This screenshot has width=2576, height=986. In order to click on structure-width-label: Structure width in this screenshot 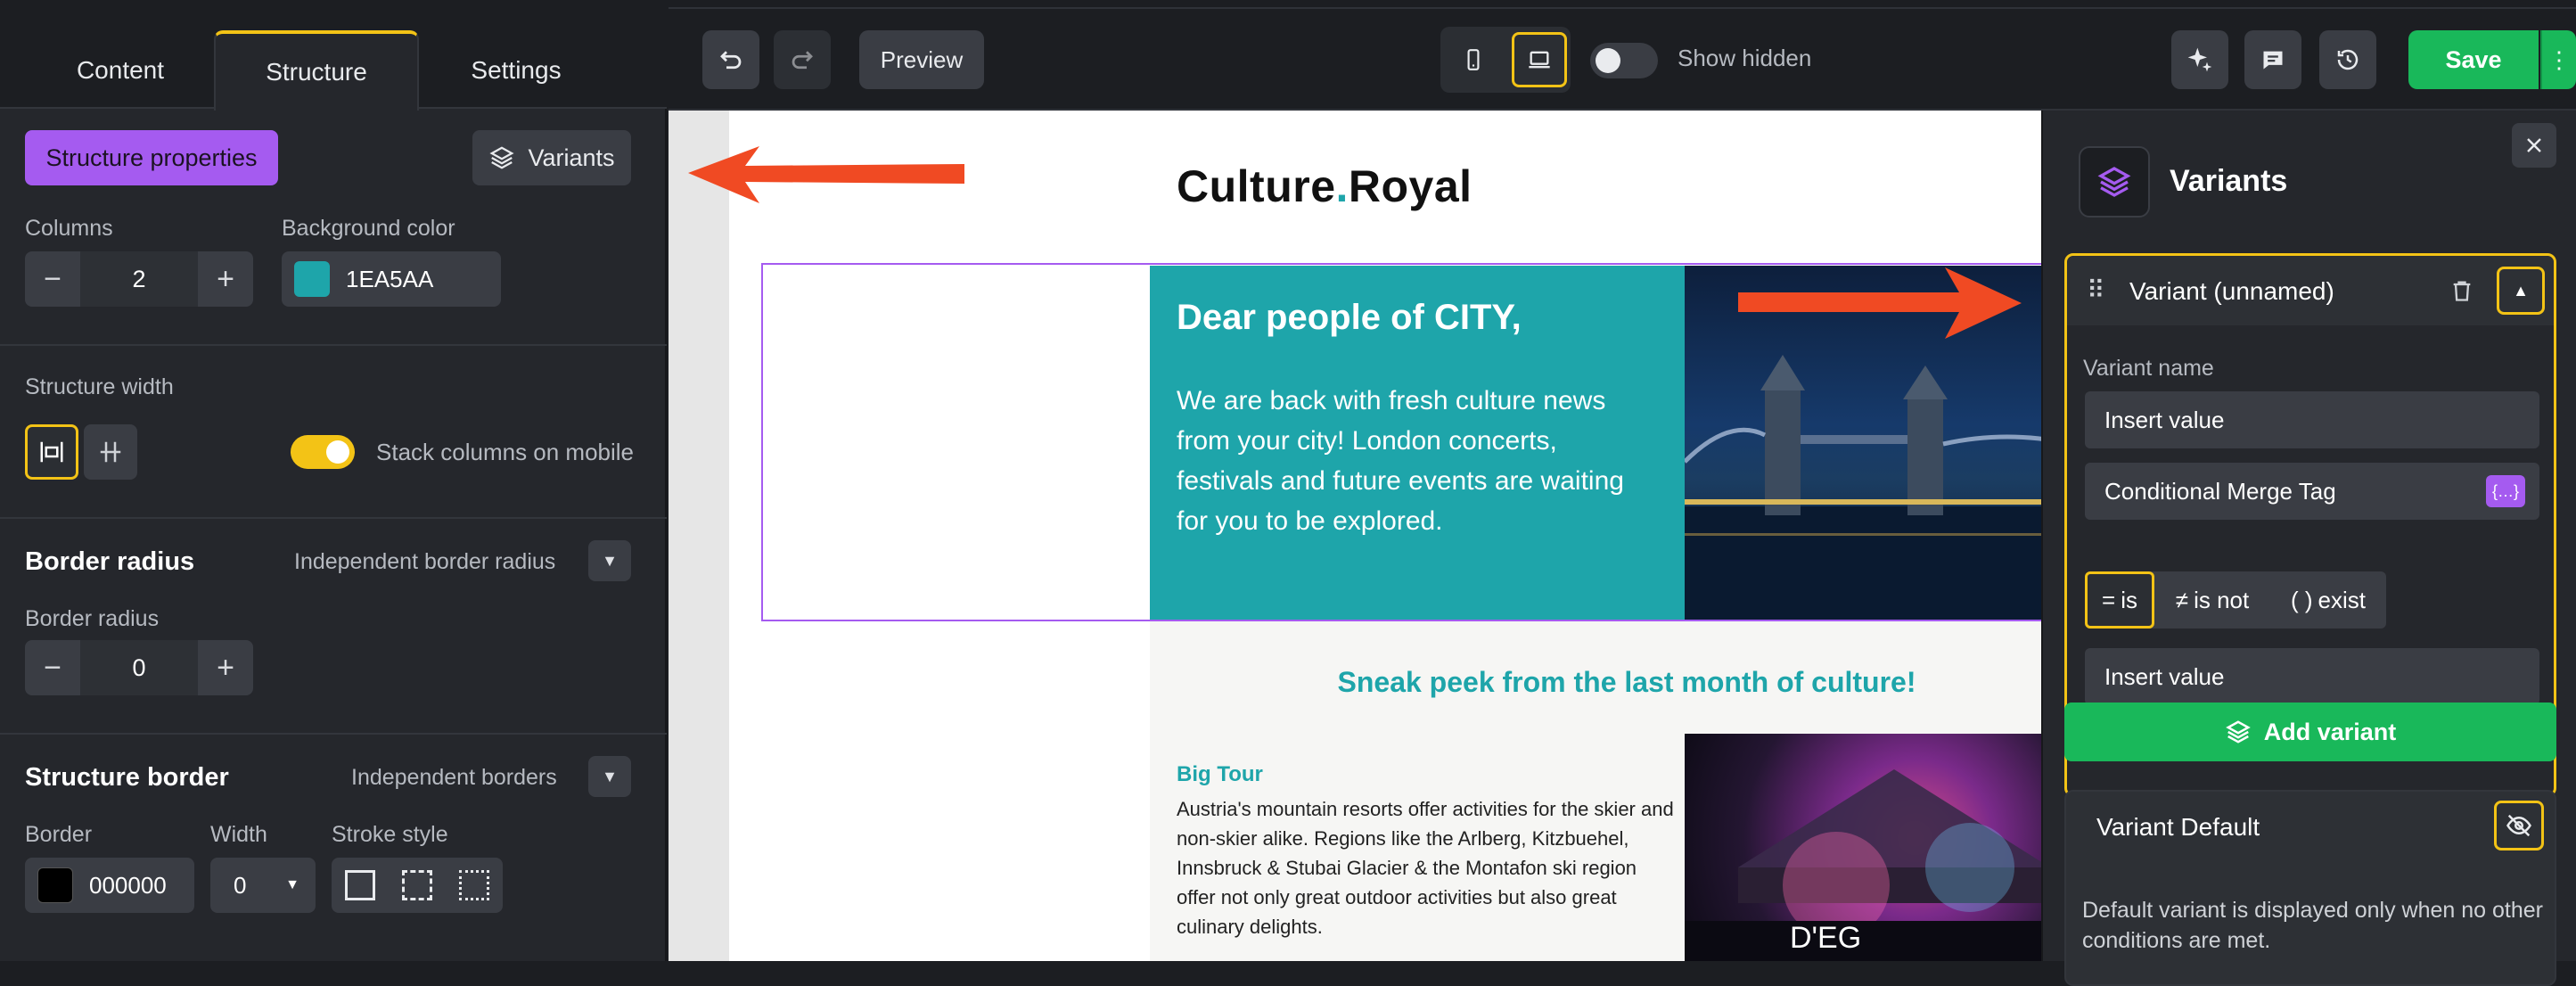, I will do `click(99, 386)`.